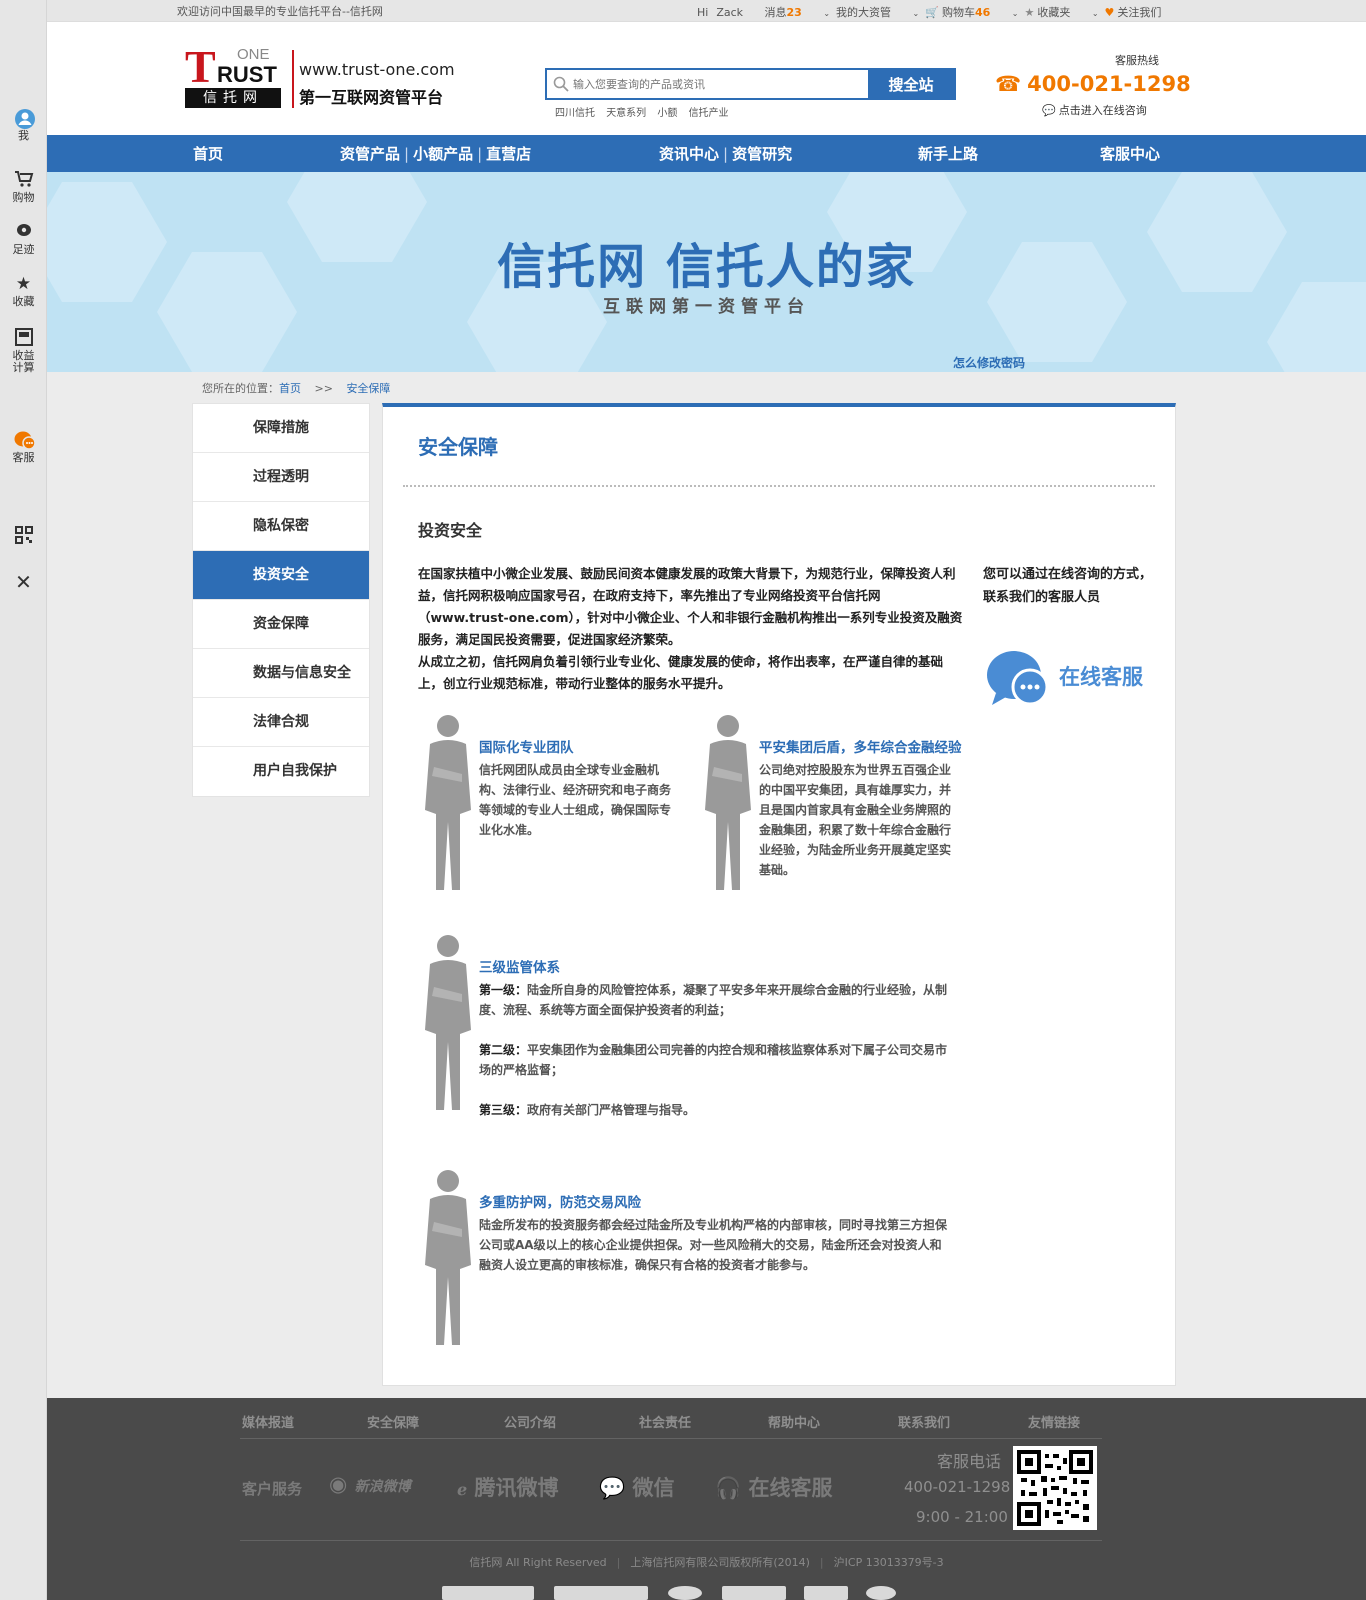  Describe the element at coordinates (957, 1487) in the screenshot. I see `footer-phone: 400-021-1298` at that location.